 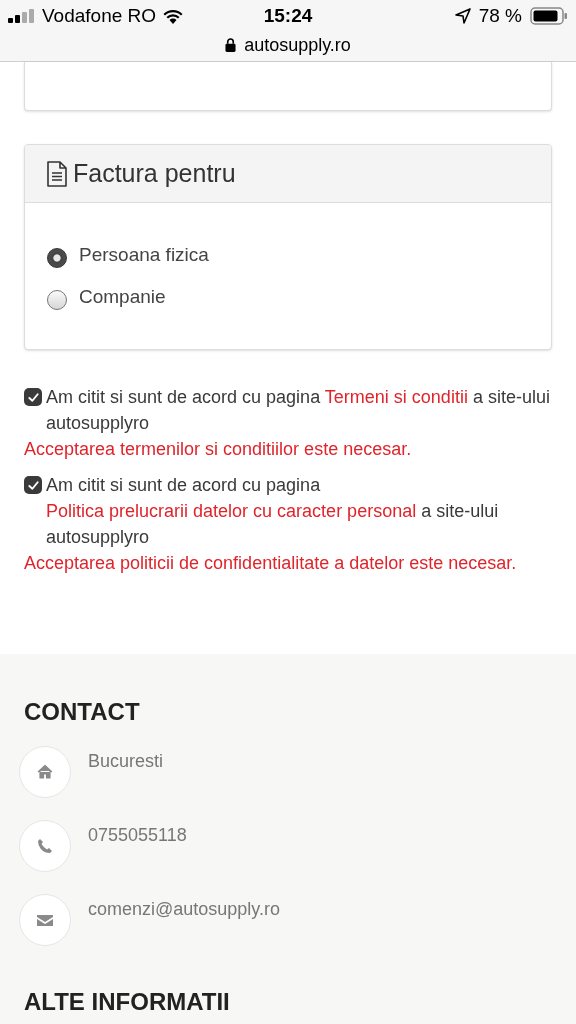 What do you see at coordinates (271, 563) in the screenshot?
I see `error-message: Acceptarea politicii de confidentialitate a datelor este necesar.` at bounding box center [271, 563].